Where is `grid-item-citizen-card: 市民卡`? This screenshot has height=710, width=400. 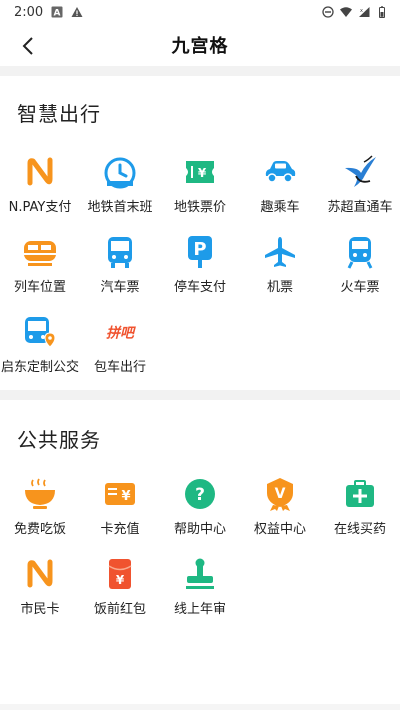 grid-item-citizen-card: 市民卡 is located at coordinates (40, 591).